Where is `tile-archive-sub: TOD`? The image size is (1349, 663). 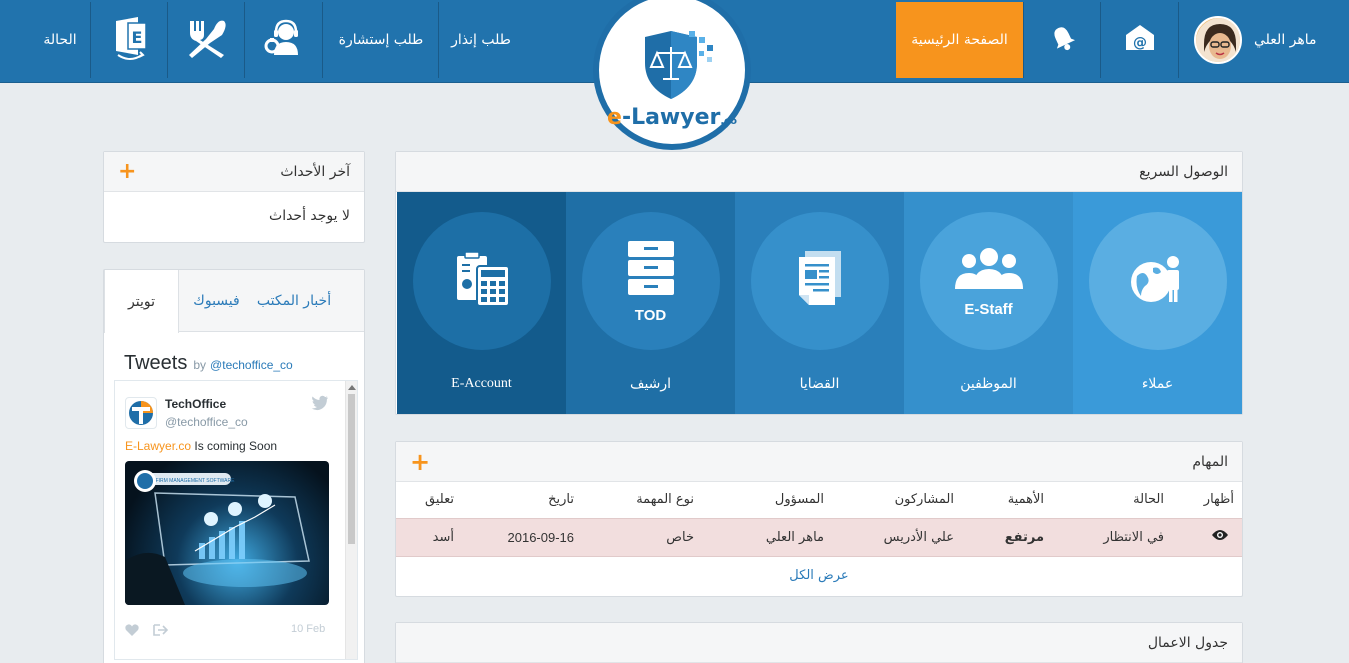 tile-archive-sub: TOD is located at coordinates (650, 315).